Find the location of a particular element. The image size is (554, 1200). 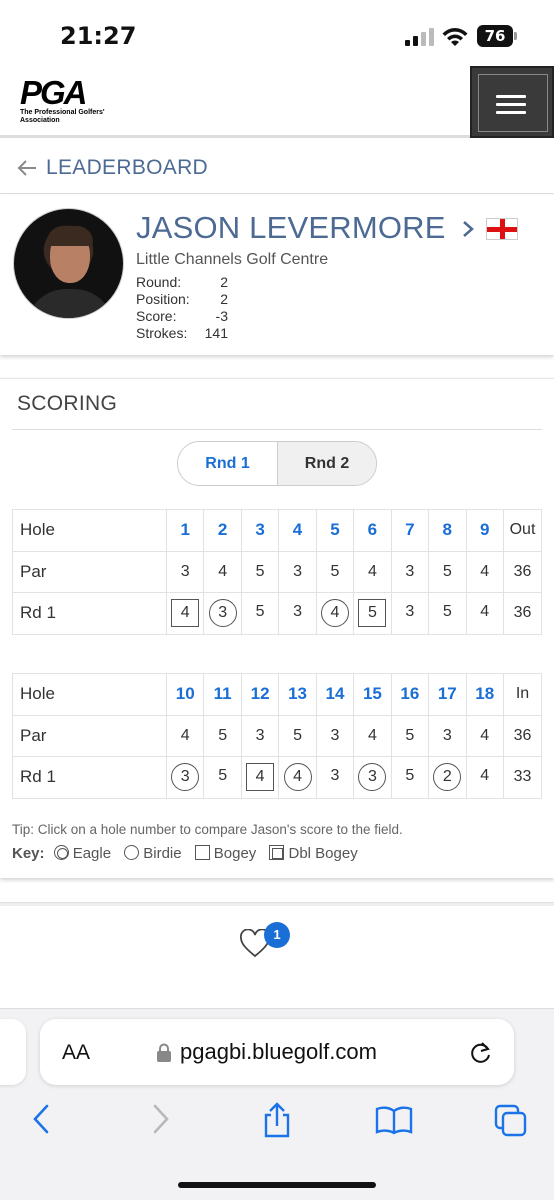

stat-label: Strokes: is located at coordinates (162, 333).